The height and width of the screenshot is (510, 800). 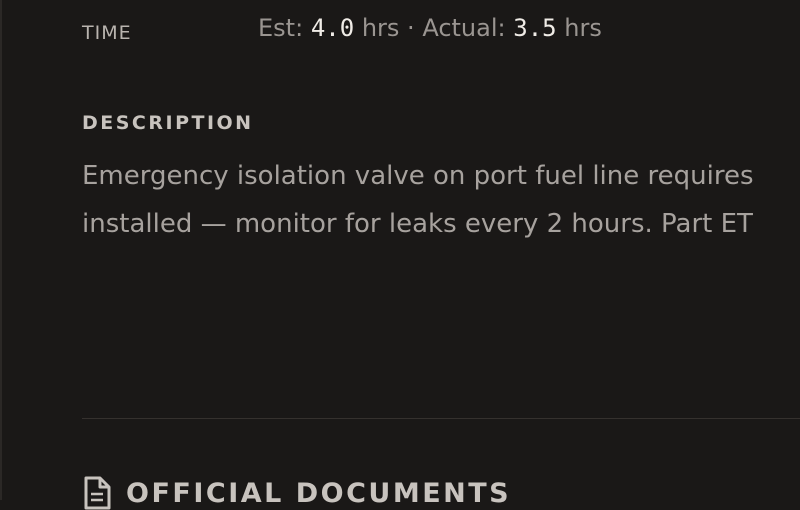 I want to click on time-row: TIME Est: 4.0 hrs · Actual: 3.5 hrs, so click(x=441, y=32).